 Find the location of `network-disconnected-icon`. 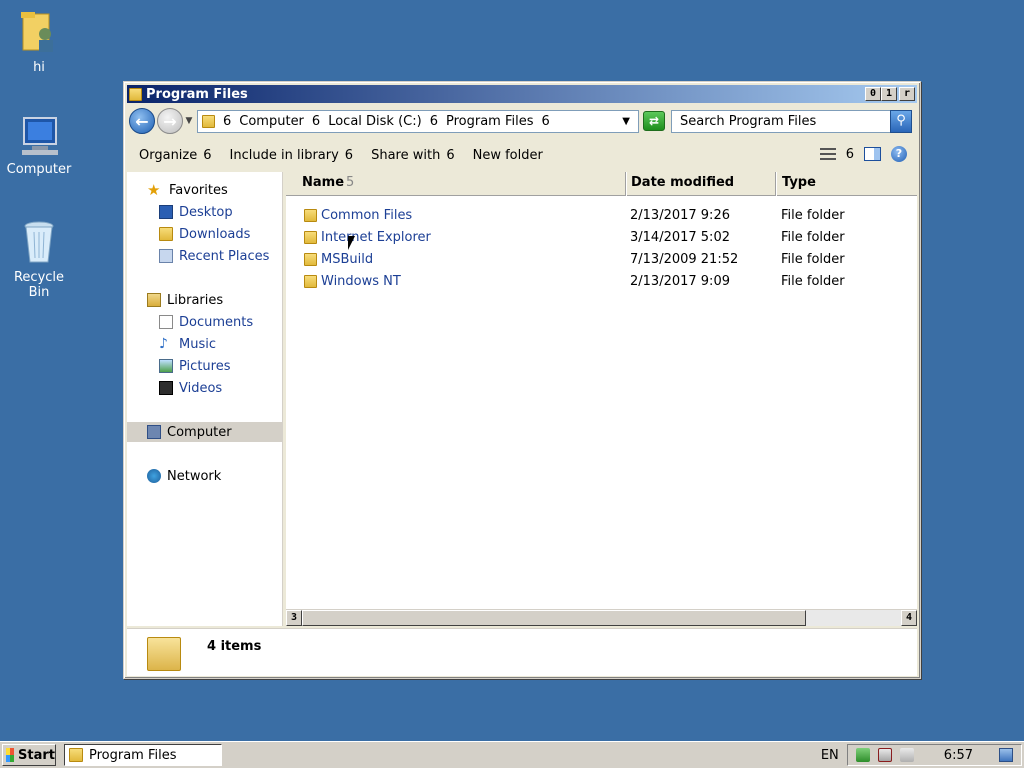

network-disconnected-icon is located at coordinates (884, 755).